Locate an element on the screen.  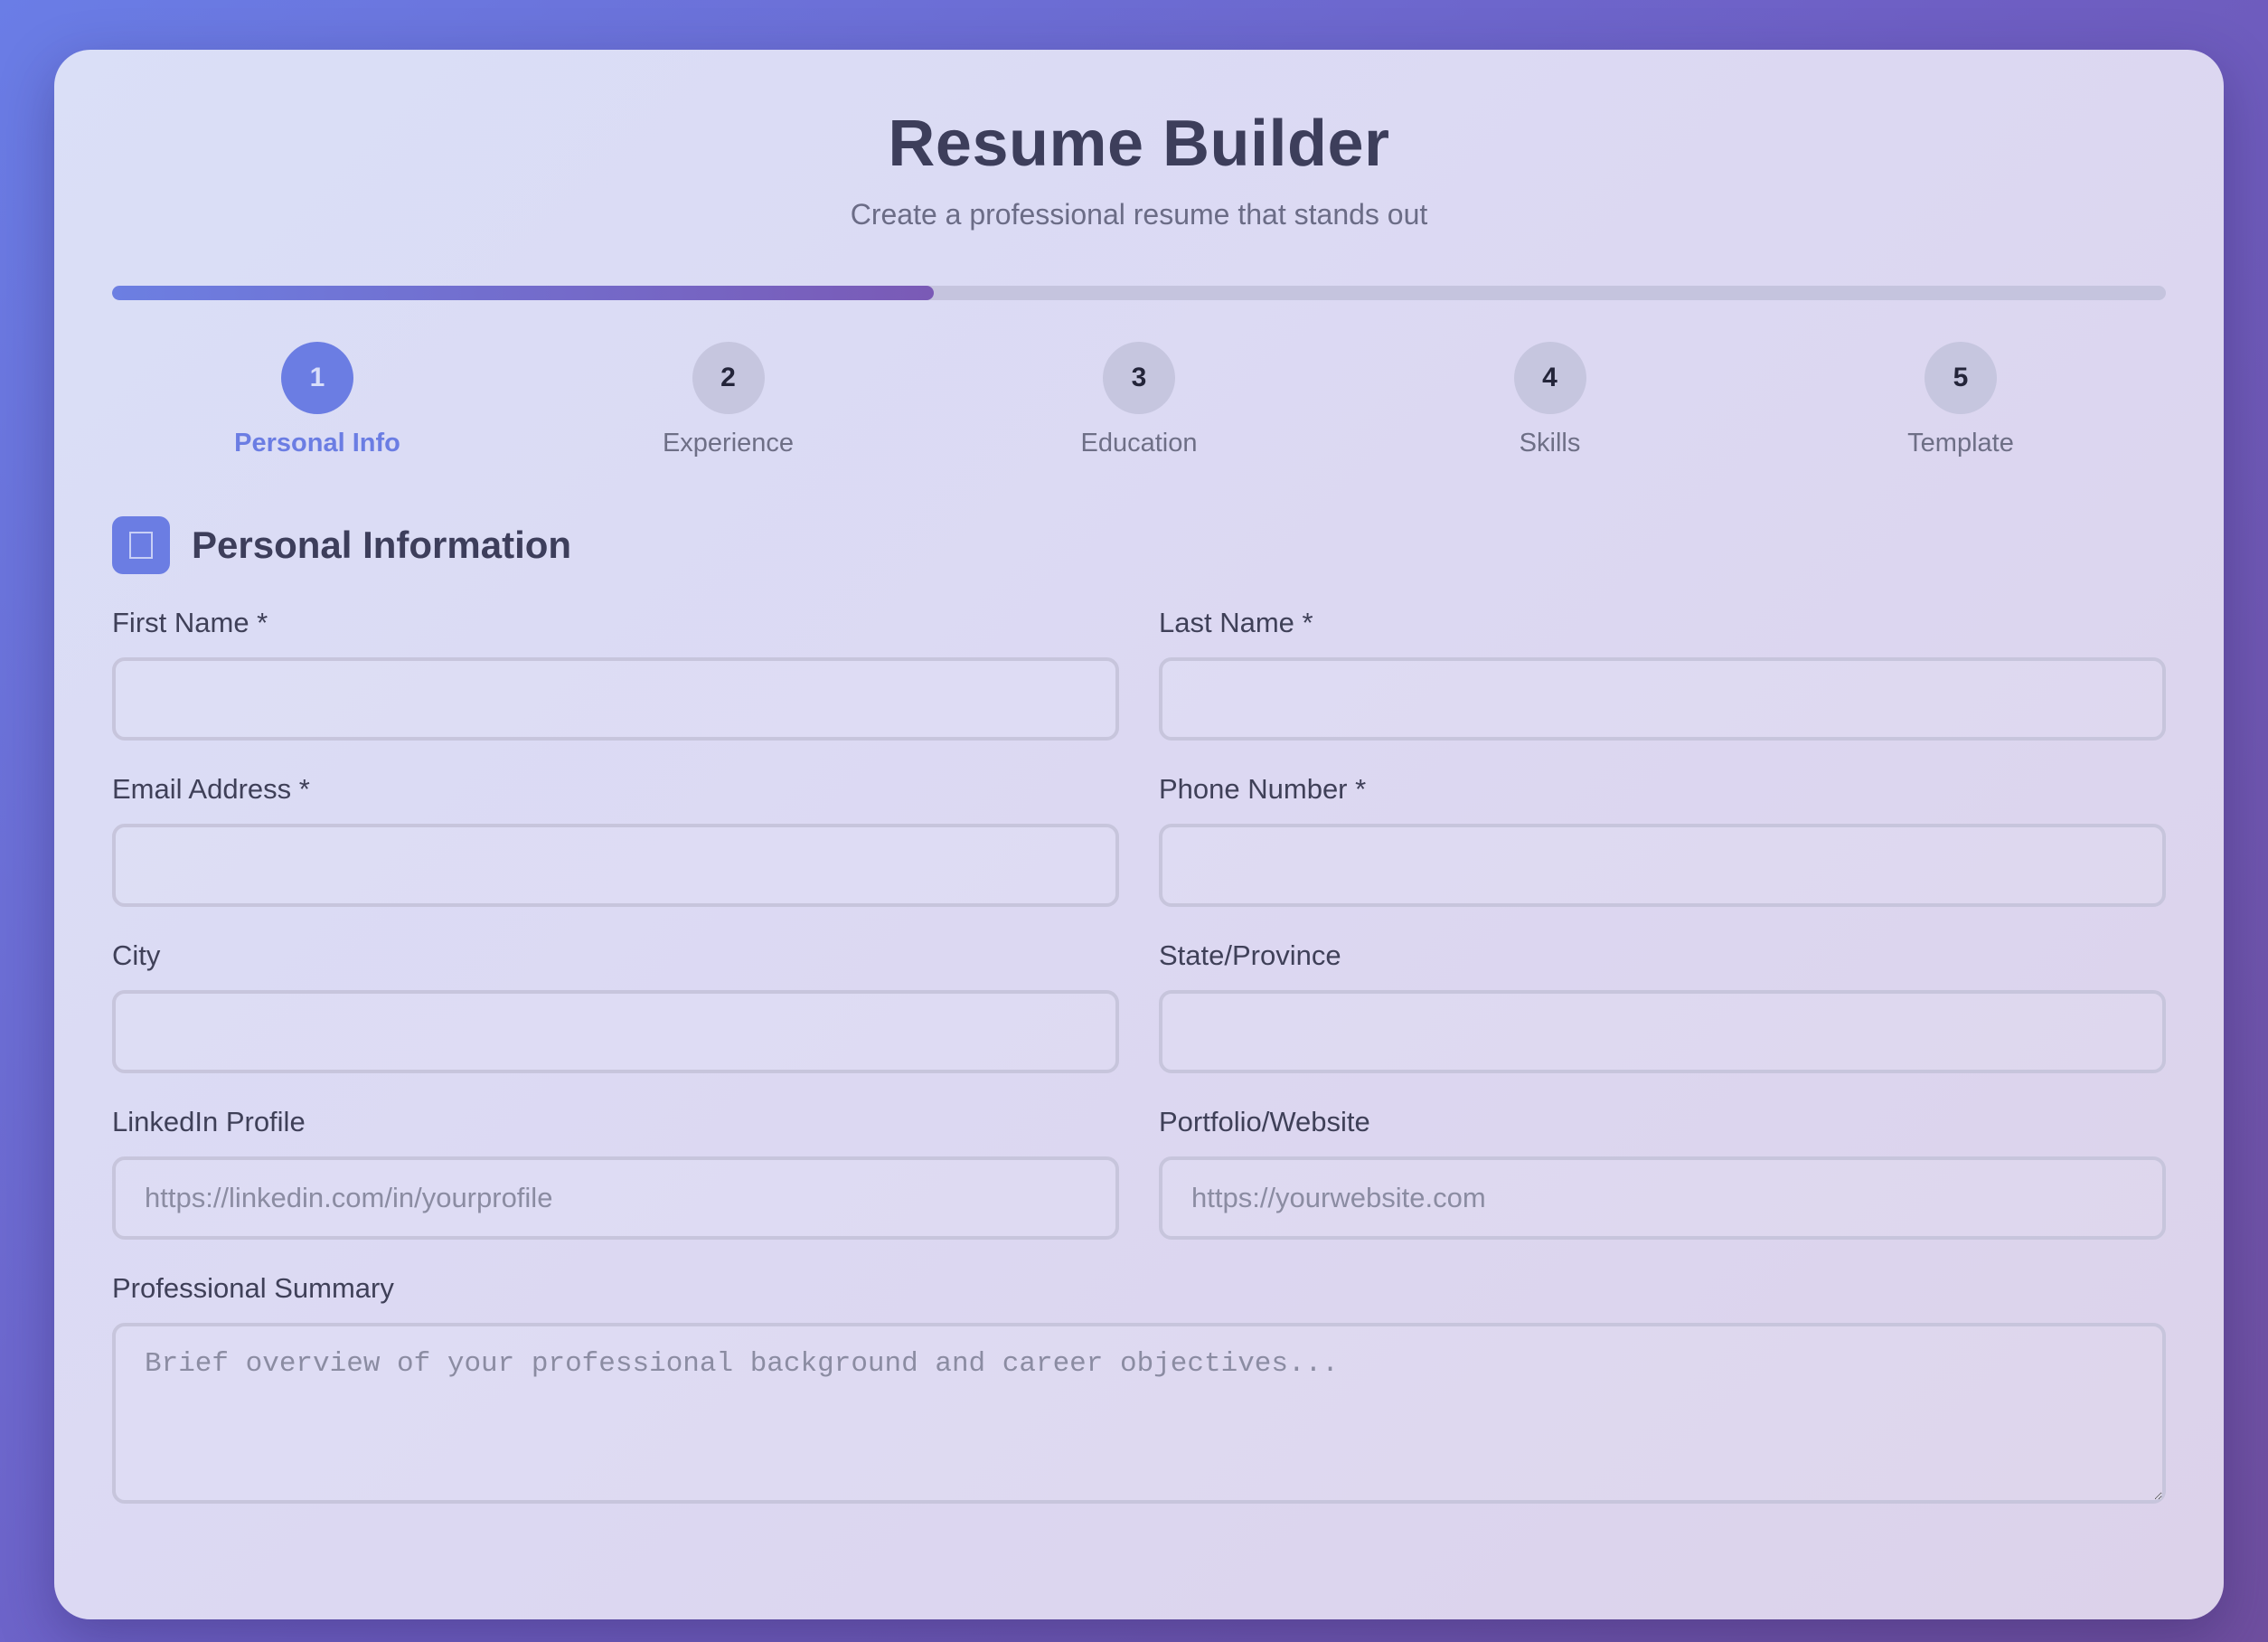
step-skills: 4 Skills is located at coordinates (1550, 400).